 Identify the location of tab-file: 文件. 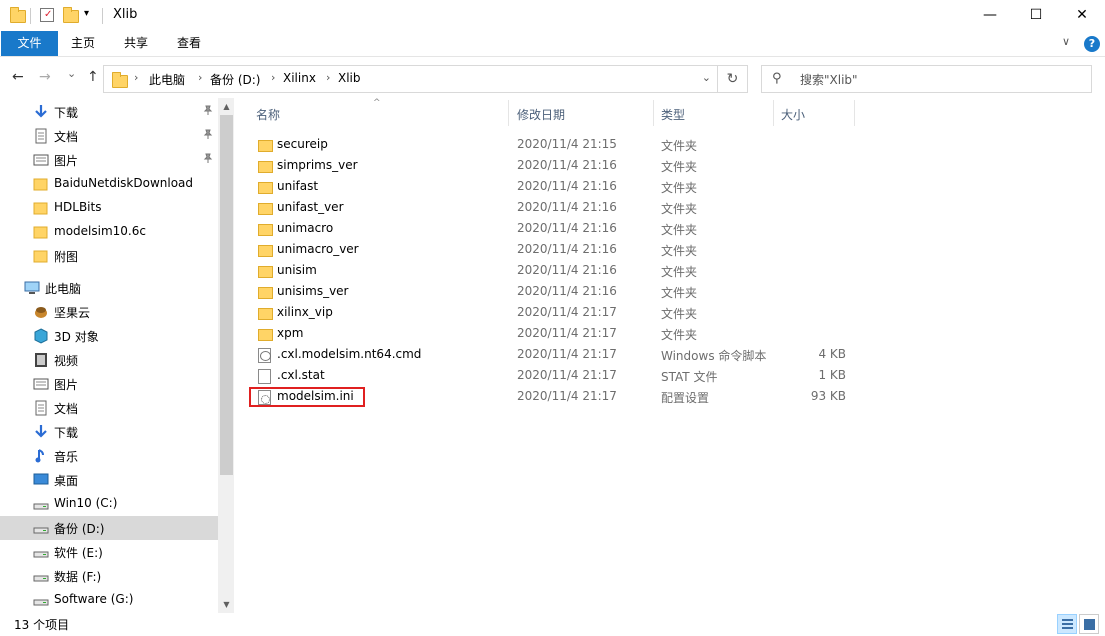
(29, 43).